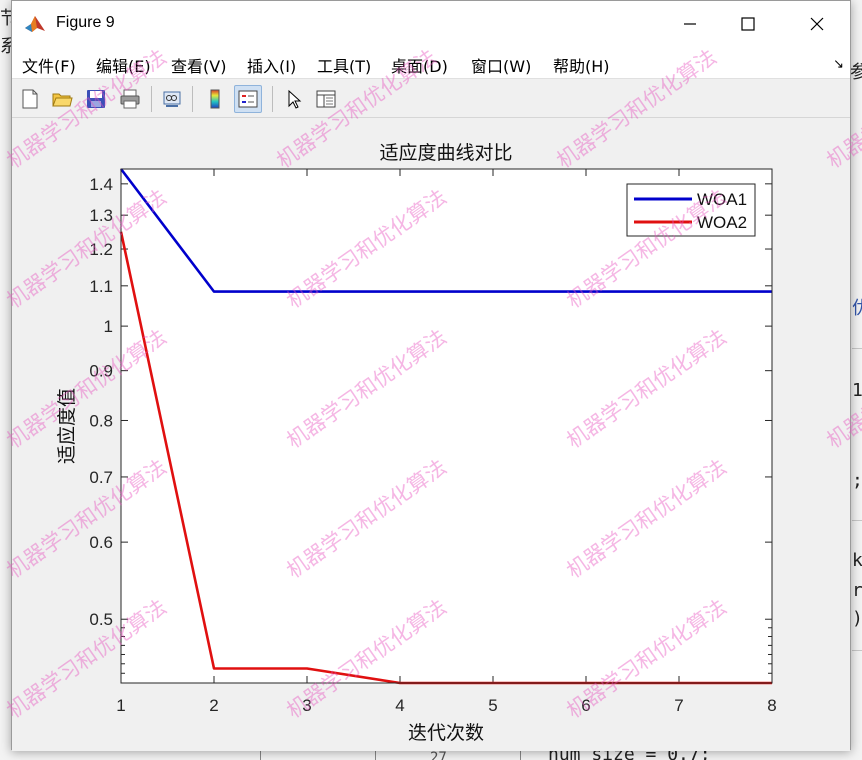 This screenshot has width=862, height=760. What do you see at coordinates (492, 705) in the screenshot?
I see `x-tick-label: 5` at bounding box center [492, 705].